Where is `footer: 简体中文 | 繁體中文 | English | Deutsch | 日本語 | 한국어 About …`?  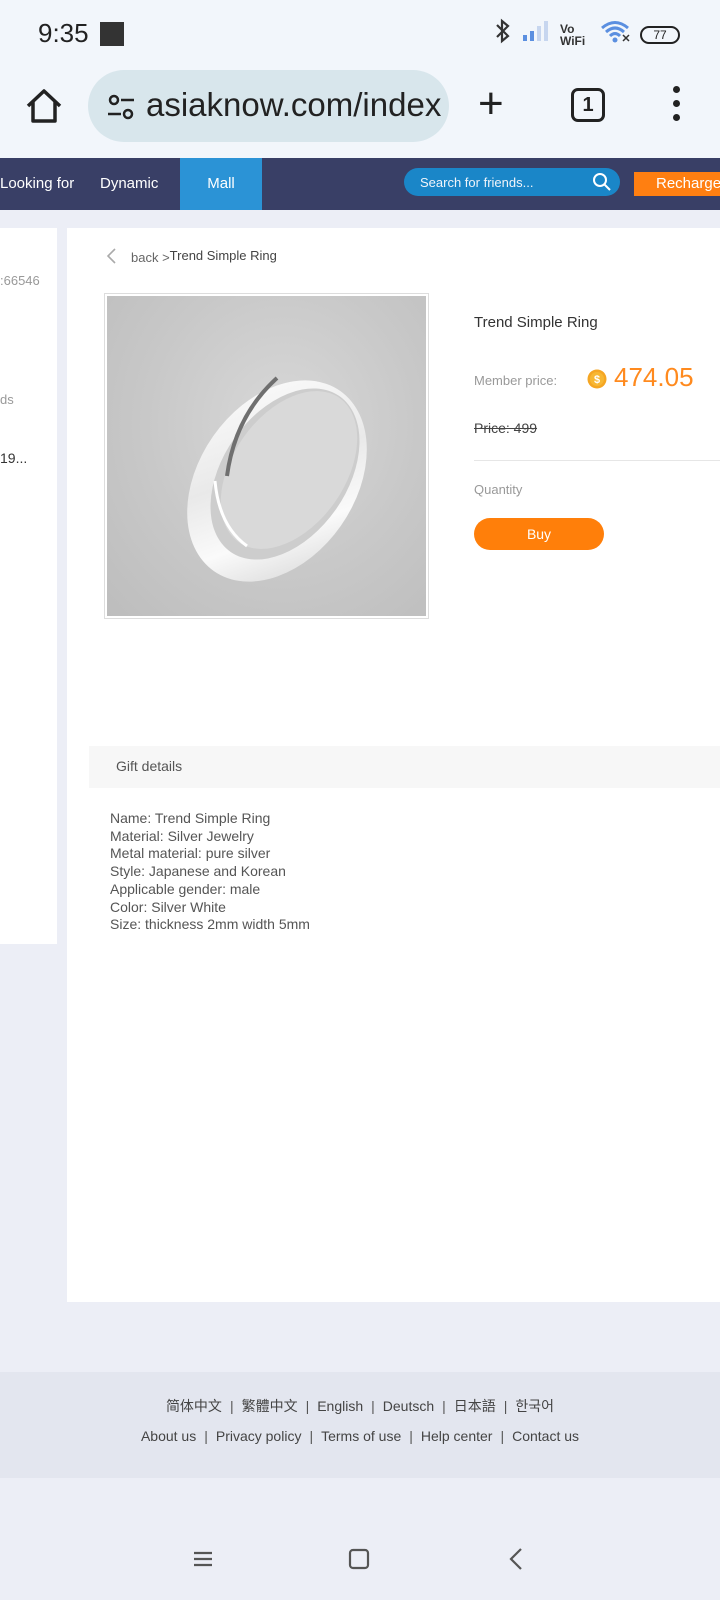
footer: 简体中文 | 繁體中文 | English | Deutsch | 日本語 | 한국어 About … is located at coordinates (360, 1425).